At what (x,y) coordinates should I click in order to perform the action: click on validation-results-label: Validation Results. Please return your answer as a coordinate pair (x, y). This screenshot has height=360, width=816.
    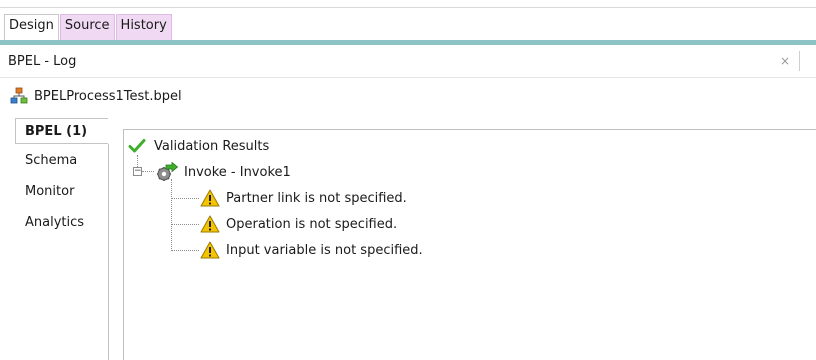
    Looking at the image, I should click on (212, 146).